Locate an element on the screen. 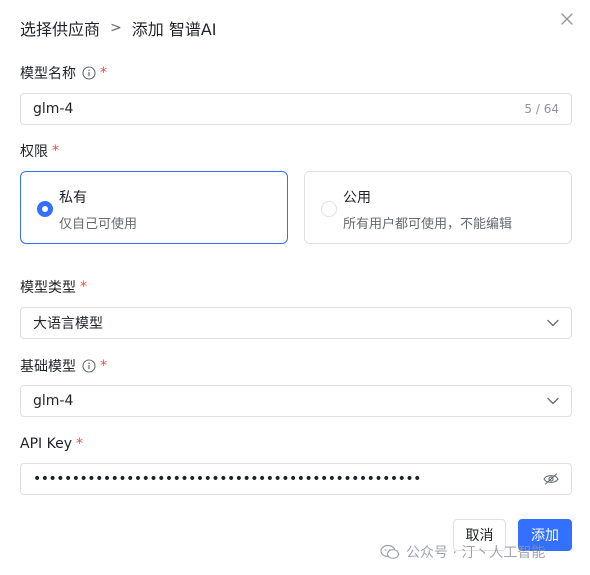 Image resolution: width=590 pixels, height=575 pixels. model-type-value: 大语言模型 is located at coordinates (68, 324).